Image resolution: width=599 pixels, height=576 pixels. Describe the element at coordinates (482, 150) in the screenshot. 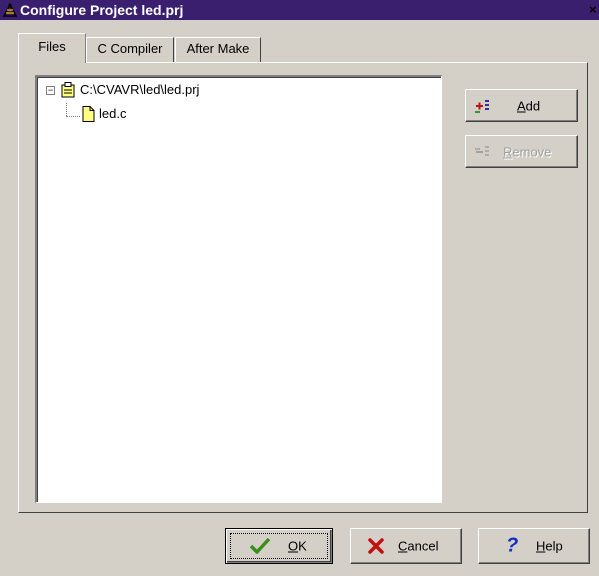

I see `remove-file-icon` at that location.